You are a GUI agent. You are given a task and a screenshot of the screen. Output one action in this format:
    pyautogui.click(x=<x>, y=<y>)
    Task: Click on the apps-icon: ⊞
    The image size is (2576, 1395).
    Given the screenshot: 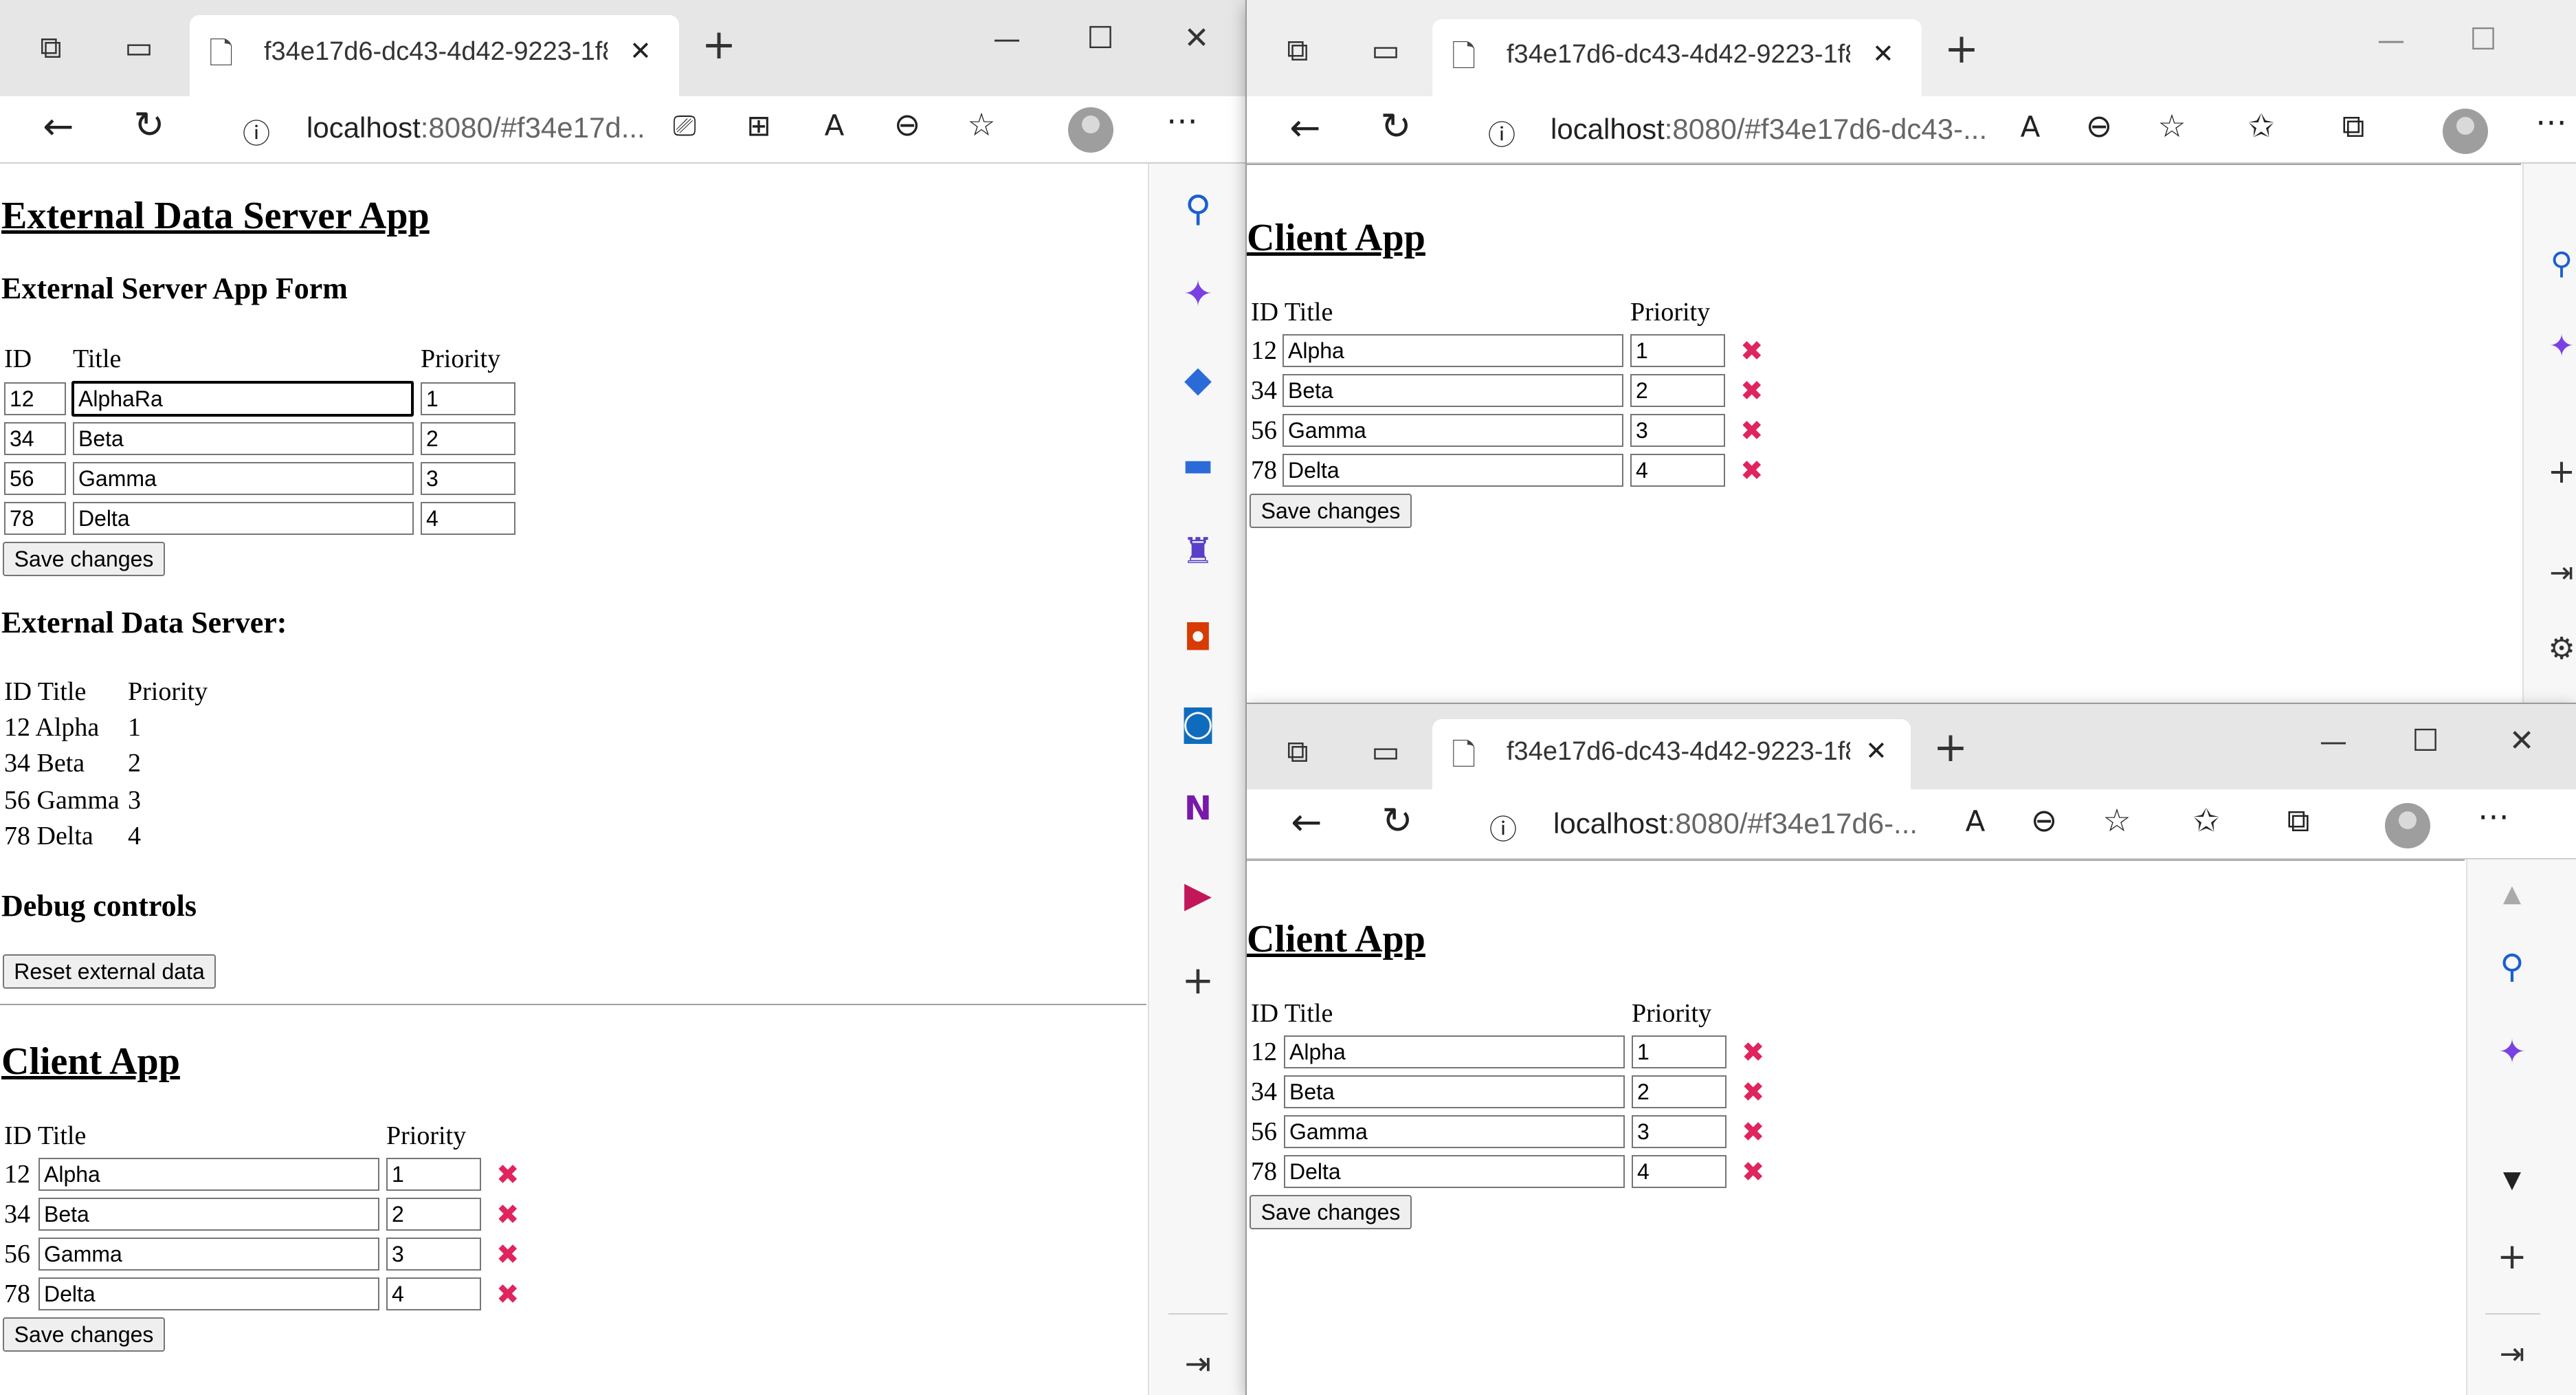 What is the action you would take?
    pyautogui.click(x=758, y=125)
    